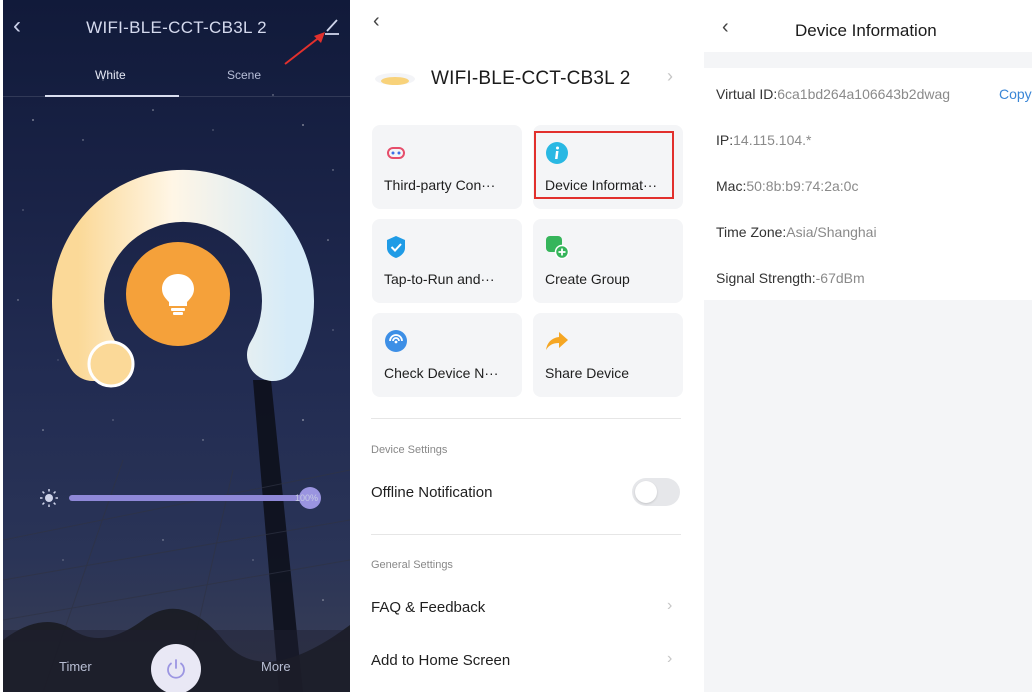 The height and width of the screenshot is (692, 1032). Describe the element at coordinates (432, 492) in the screenshot. I see `offline-notification-label: Offline Notification` at that location.